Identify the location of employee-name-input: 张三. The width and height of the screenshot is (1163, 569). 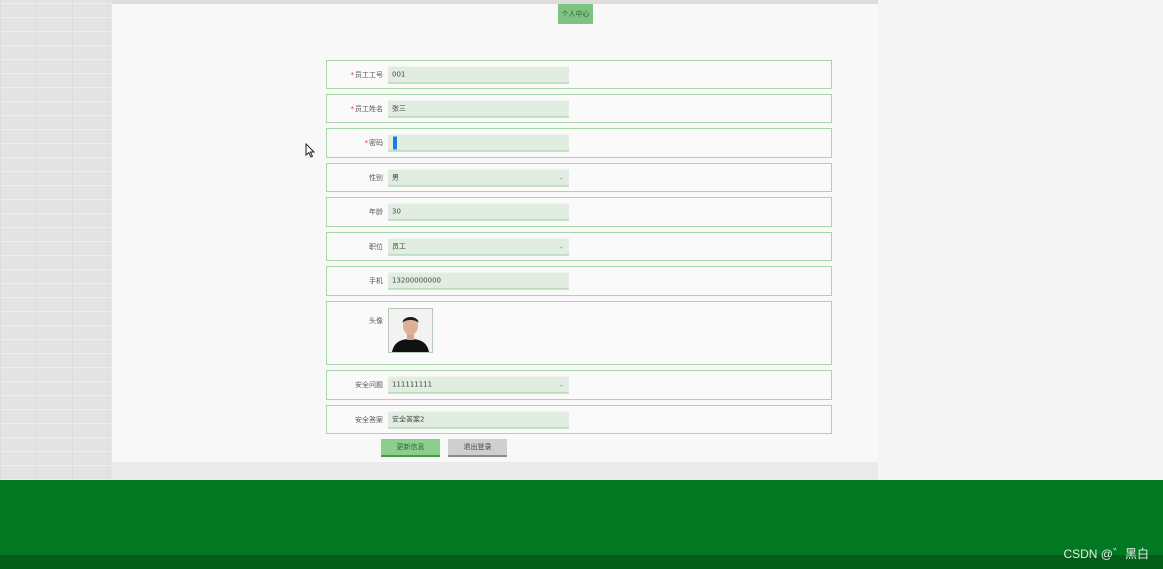
(478, 108).